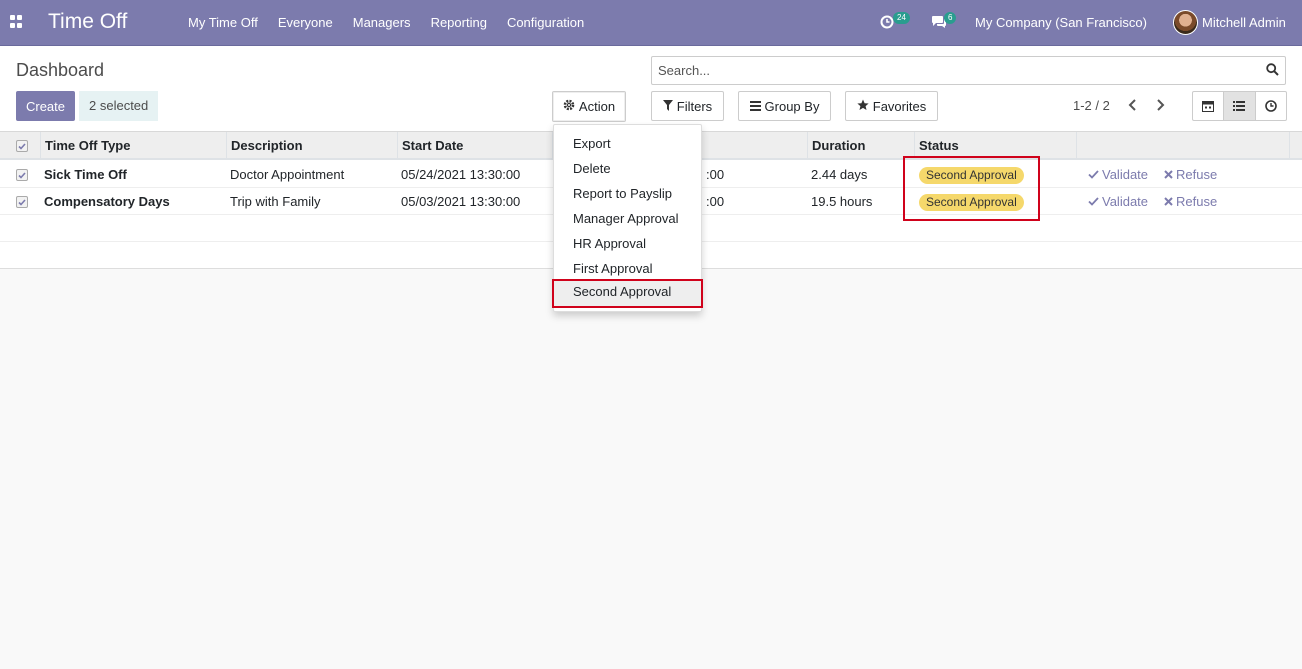  What do you see at coordinates (22, 146) in the screenshot?
I see `select-all-checkbox` at bounding box center [22, 146].